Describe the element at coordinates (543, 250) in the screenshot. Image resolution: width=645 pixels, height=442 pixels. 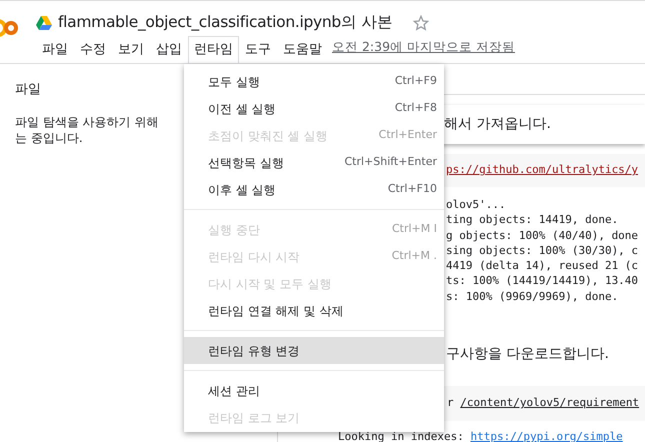
I see `output-line: sing objects: 100% (30/30), c` at that location.